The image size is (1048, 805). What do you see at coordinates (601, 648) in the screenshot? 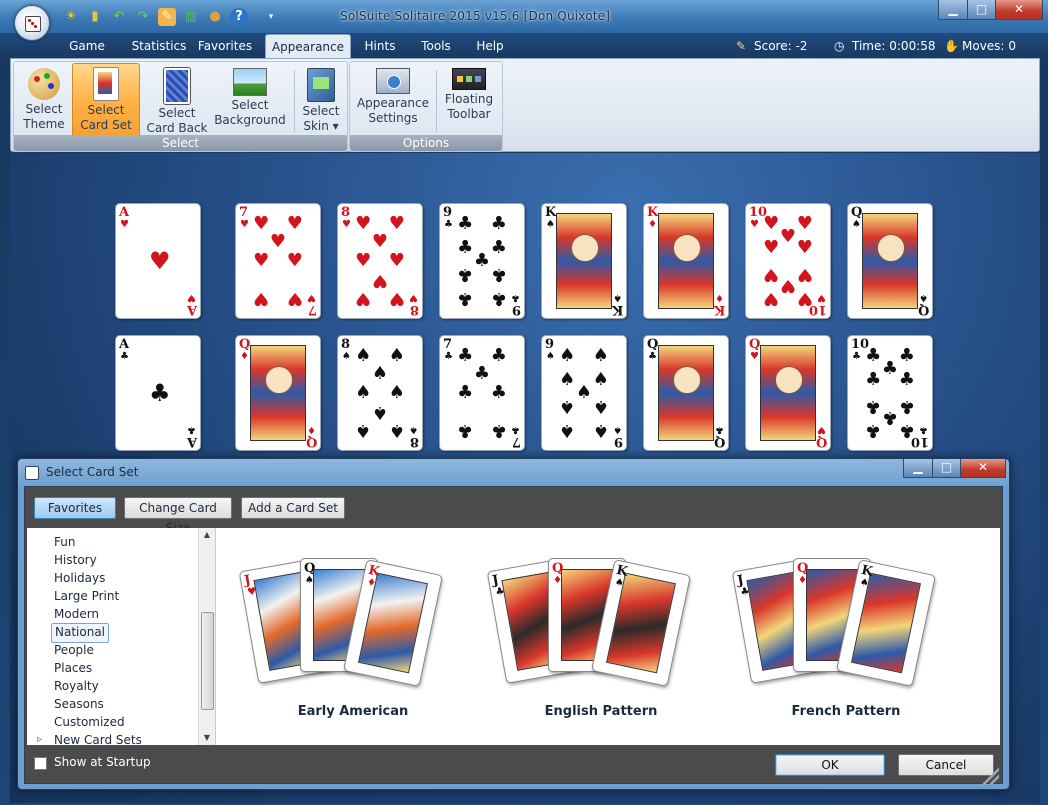
I see `card-set-option: J ♣ Q ♦ K ♠ English Pattern` at bounding box center [601, 648].